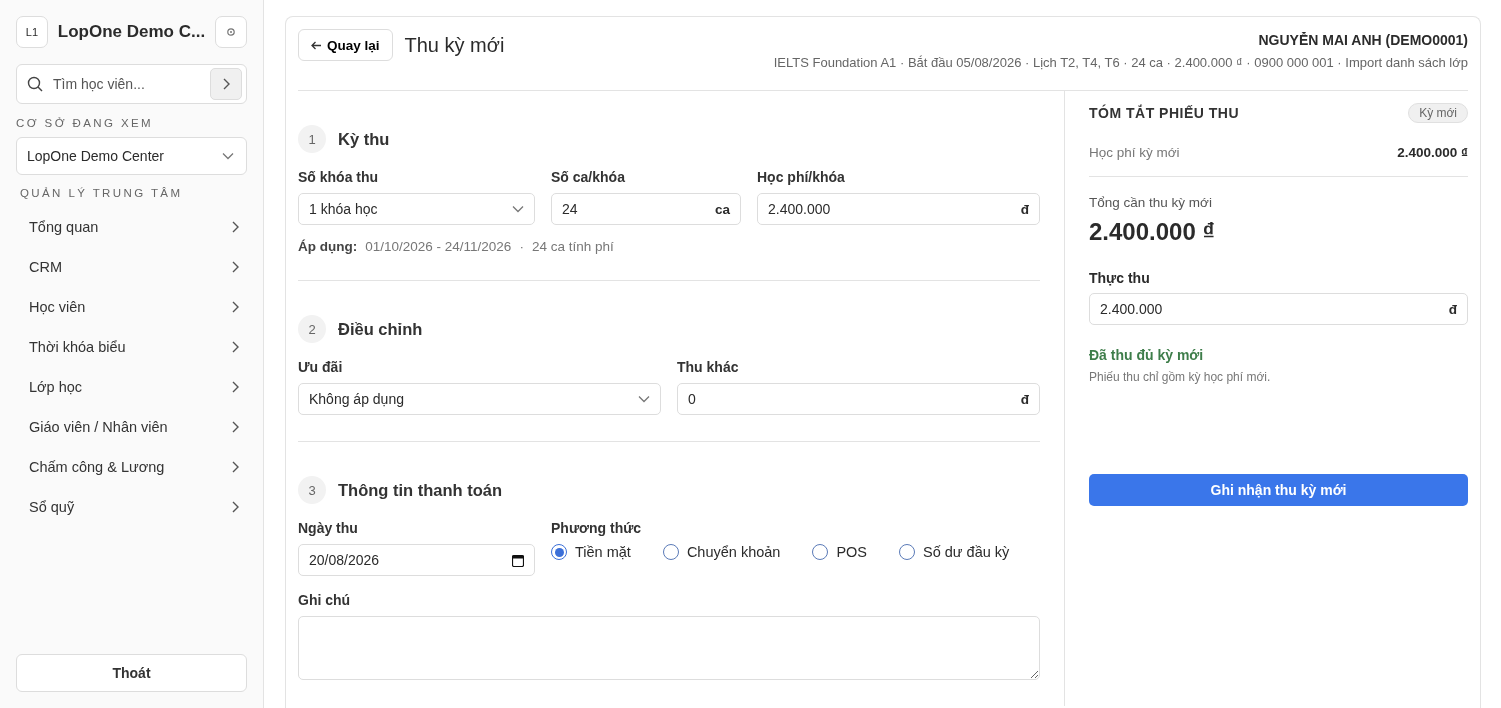 This screenshot has width=1501, height=708. Describe the element at coordinates (1151, 202) in the screenshot. I see `total-label: Tổng cần thu kỳ mới` at that location.